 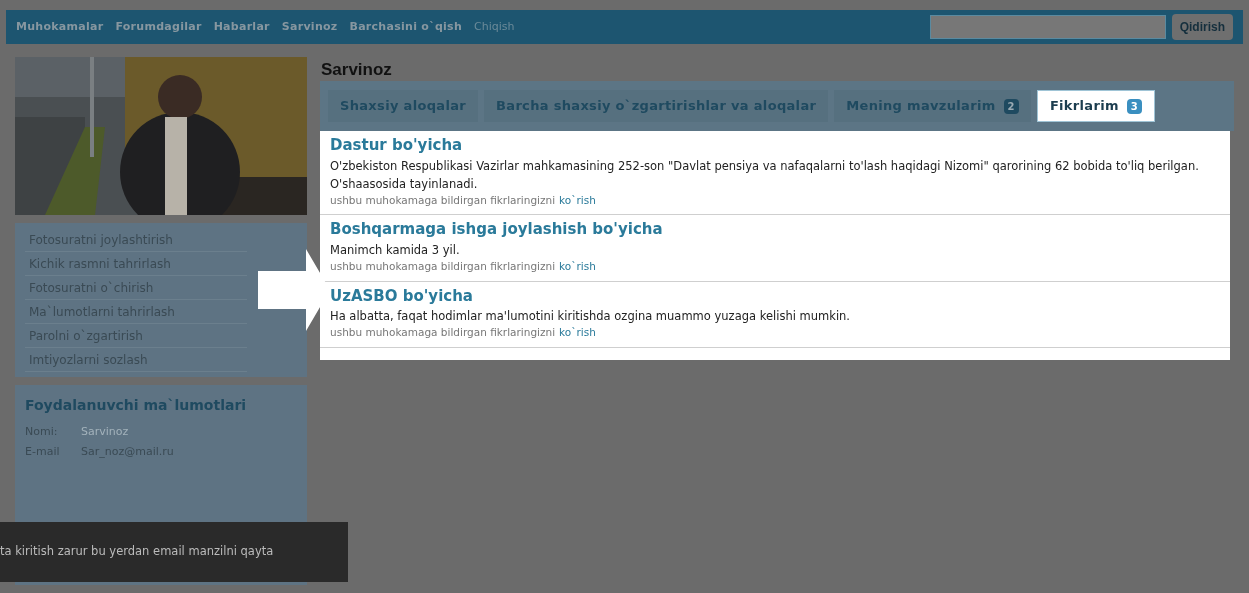 What do you see at coordinates (1202, 27) in the screenshot?
I see `search-button: Qidirish` at bounding box center [1202, 27].